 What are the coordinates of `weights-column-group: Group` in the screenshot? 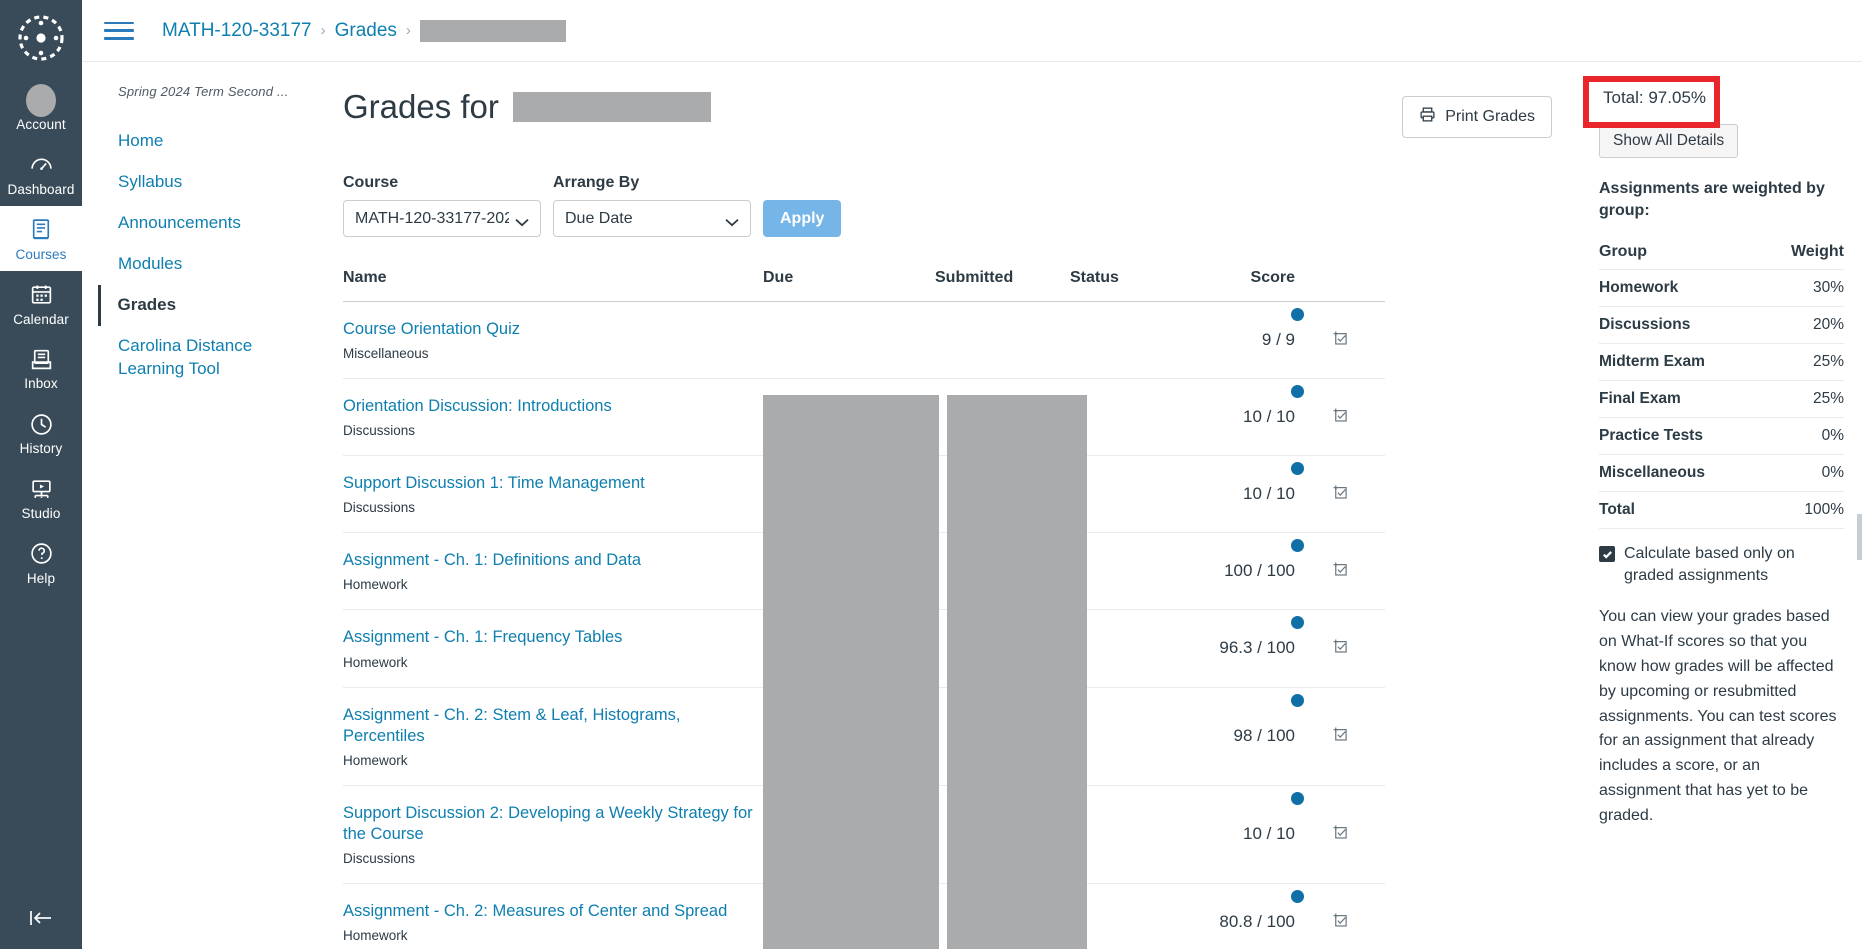 It's located at (1681, 253).